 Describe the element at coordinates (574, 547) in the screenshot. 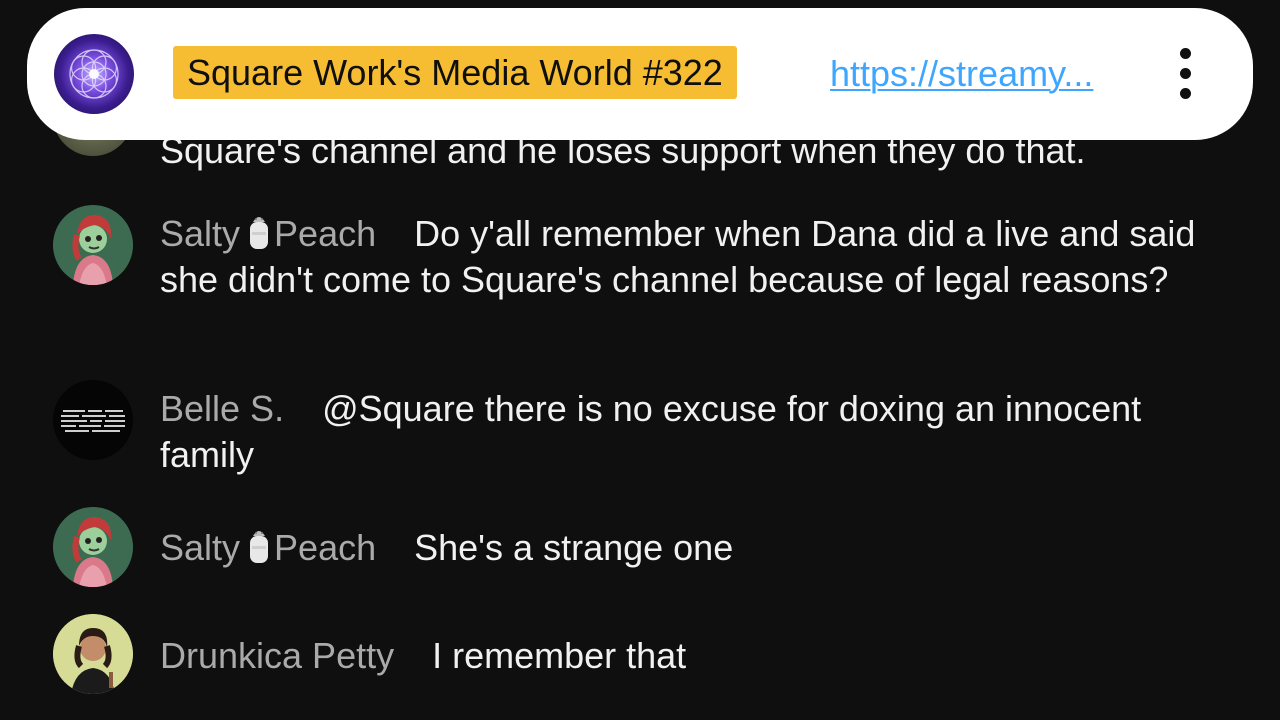

I see `chat-message-text: She's a strange one` at that location.